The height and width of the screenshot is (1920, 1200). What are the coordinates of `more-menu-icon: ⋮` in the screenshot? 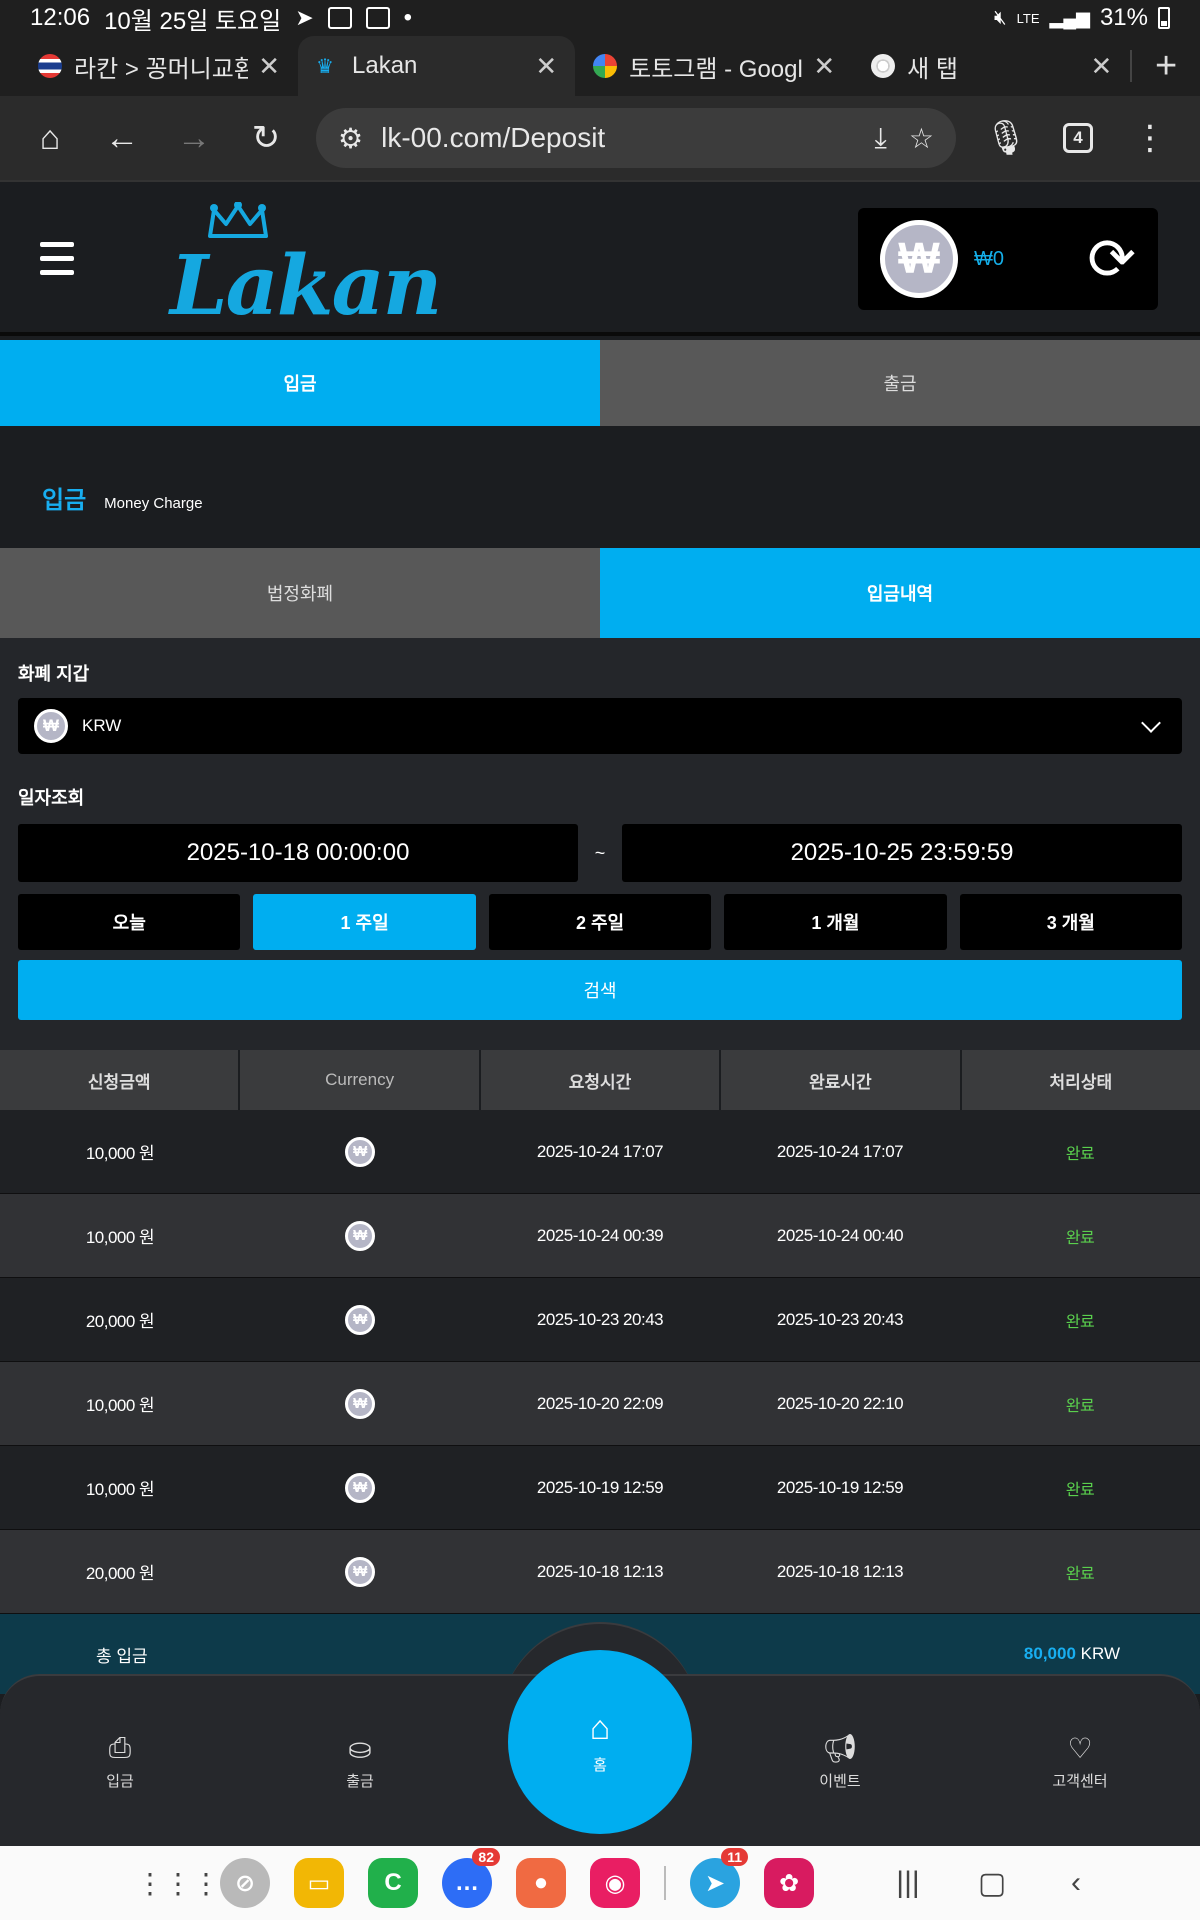 It's located at (1150, 138).